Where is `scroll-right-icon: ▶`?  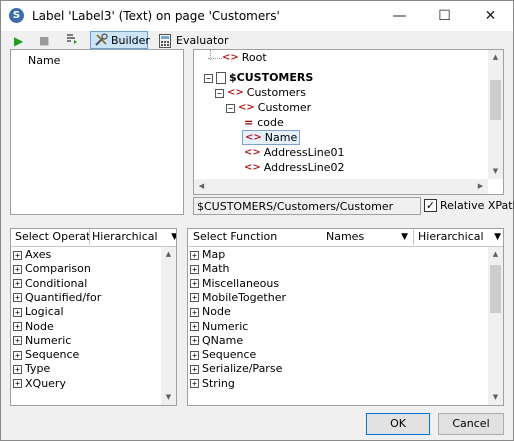
scroll-right-icon: ▶ is located at coordinates (480, 186).